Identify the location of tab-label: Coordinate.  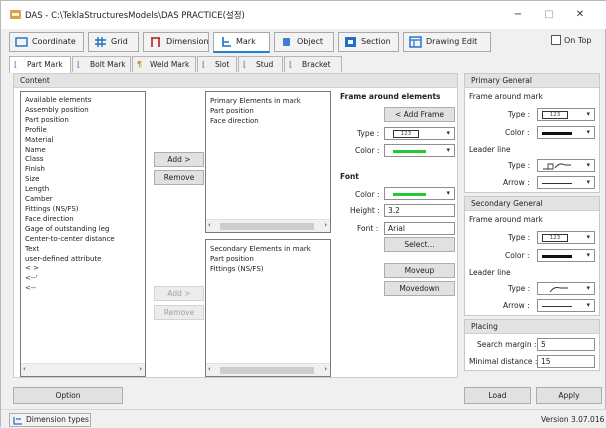
(54, 41).